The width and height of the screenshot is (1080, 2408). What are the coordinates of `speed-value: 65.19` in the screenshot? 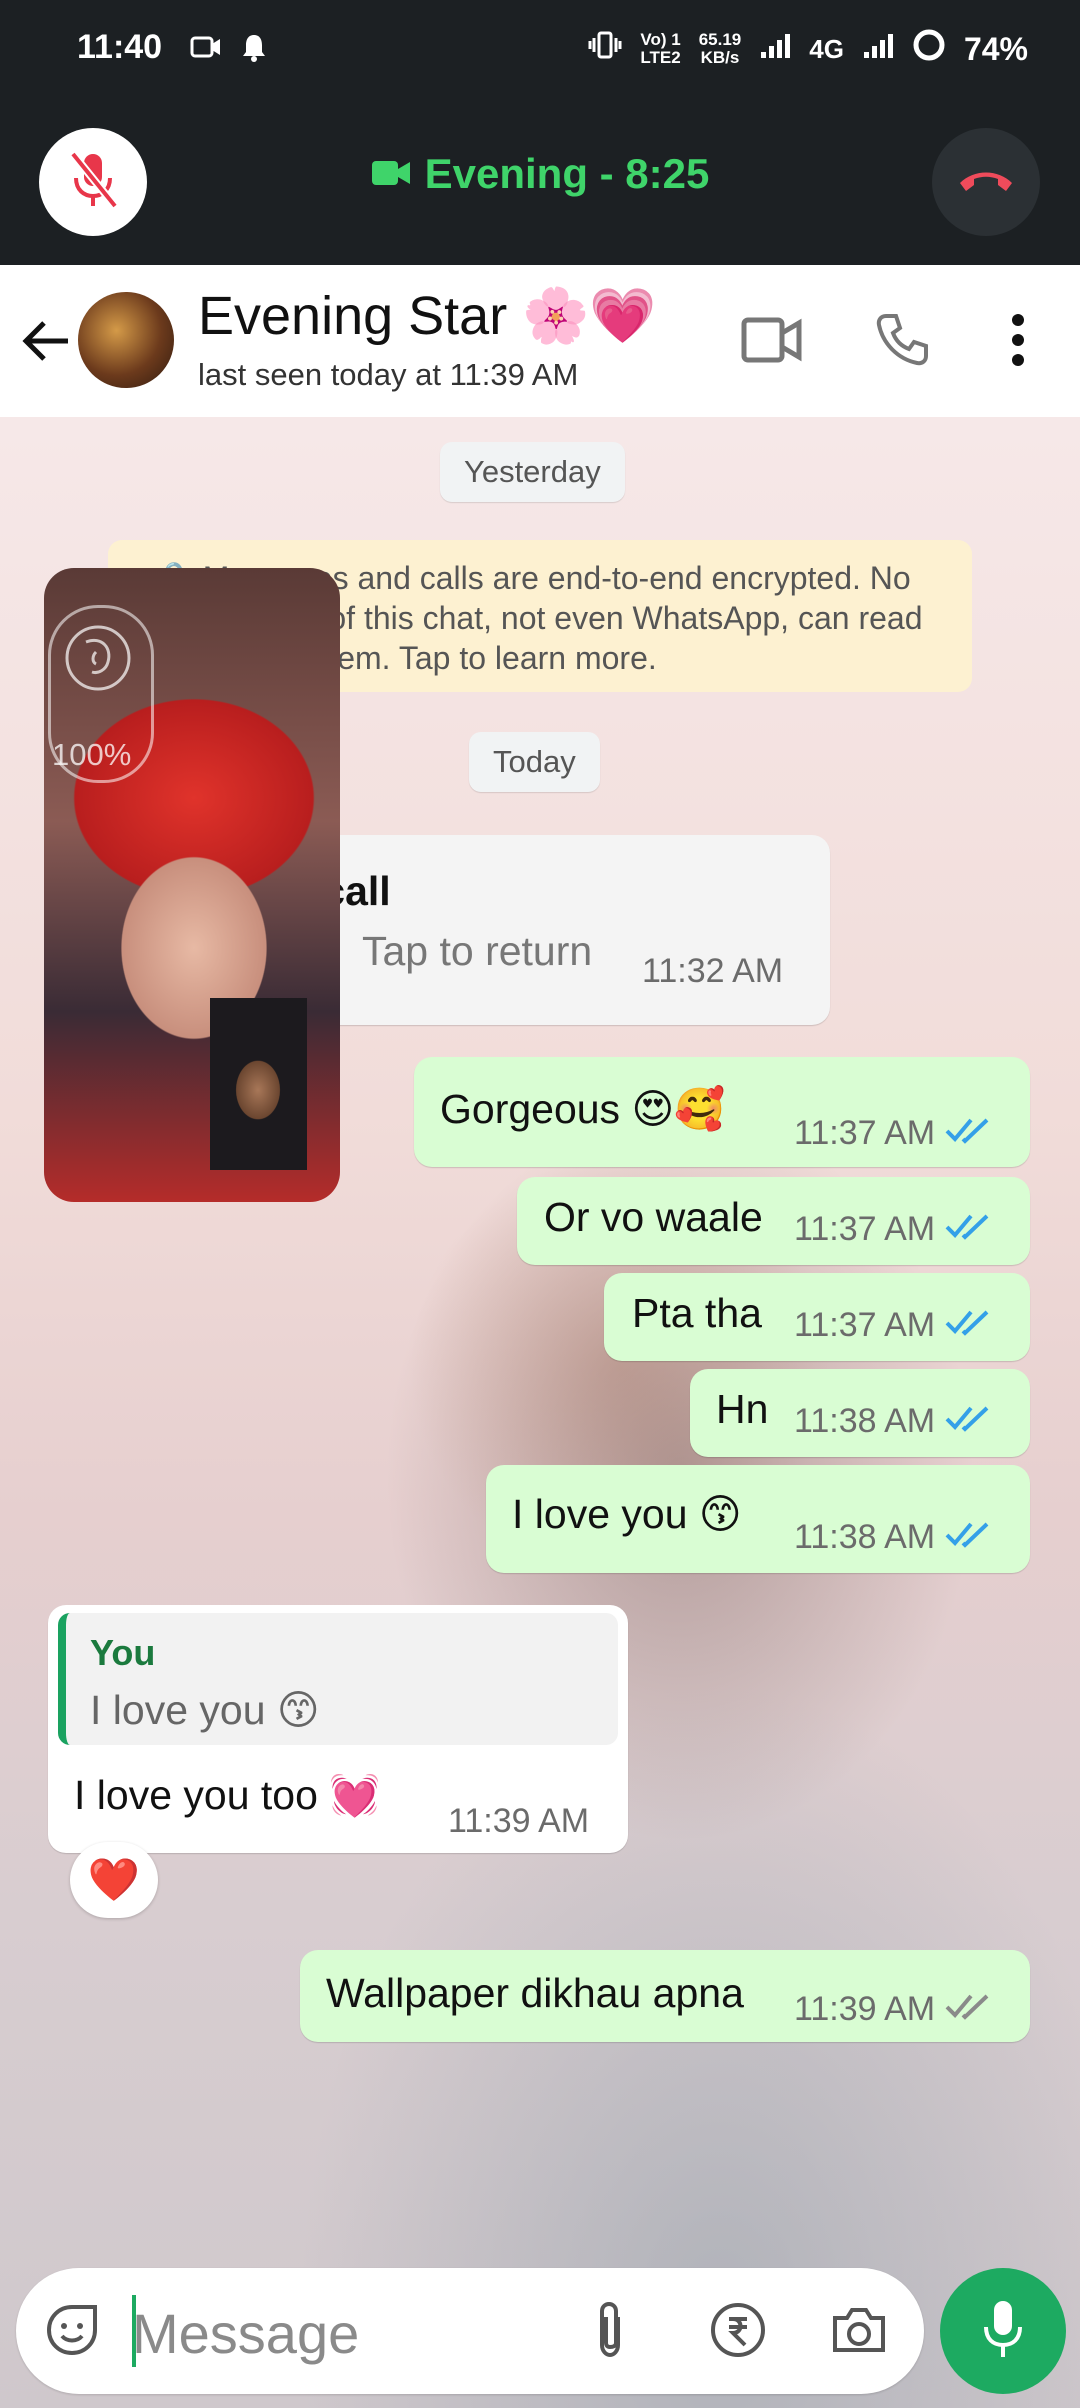 It's located at (720, 39).